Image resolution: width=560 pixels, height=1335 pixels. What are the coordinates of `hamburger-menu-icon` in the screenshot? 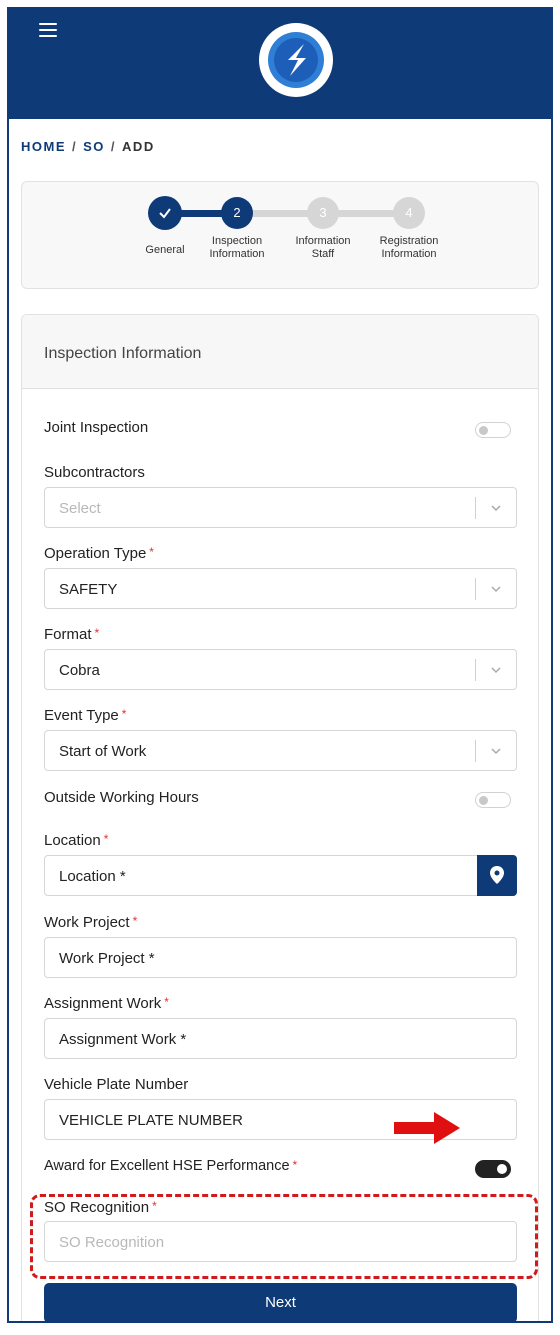 It's located at (48, 31).